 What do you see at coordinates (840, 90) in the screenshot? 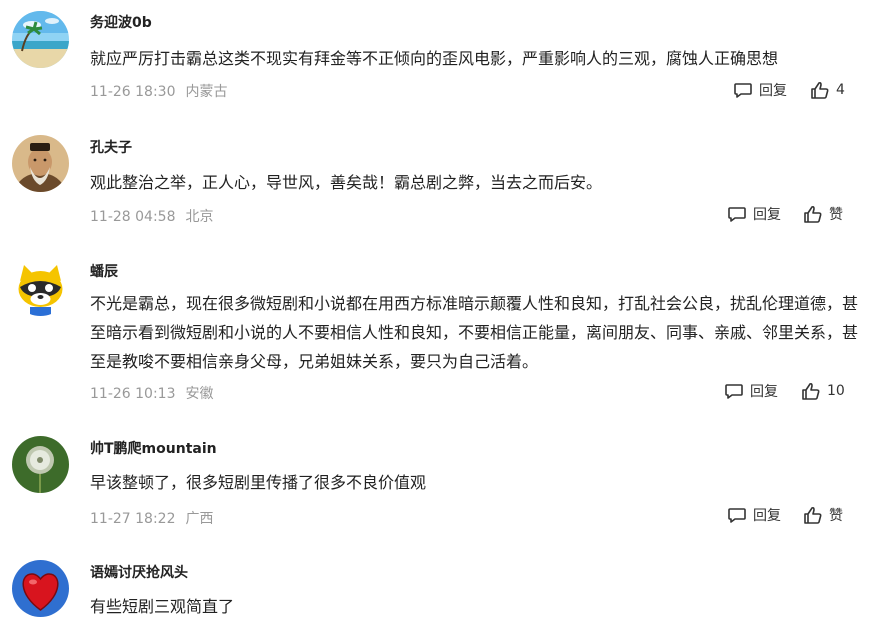
I see `like-count: 4` at bounding box center [840, 90].